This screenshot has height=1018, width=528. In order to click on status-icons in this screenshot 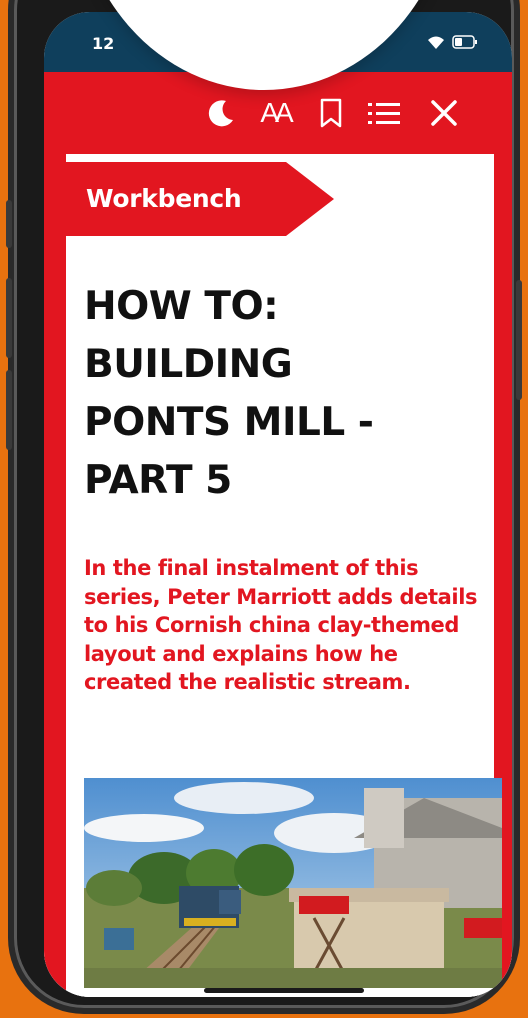, I will do `click(452, 44)`.